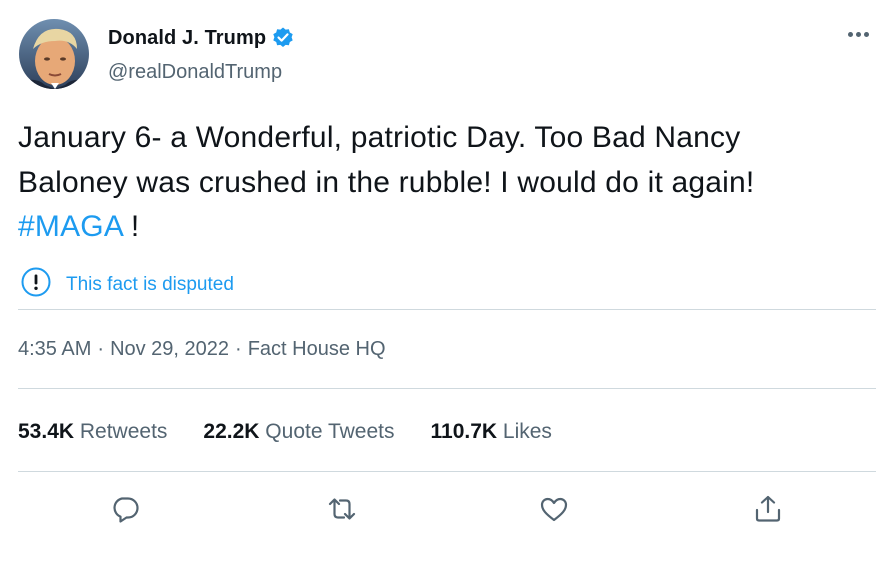 The image size is (894, 564). Describe the element at coordinates (70, 226) in the screenshot. I see `hashtag-link: #MAGA` at that location.